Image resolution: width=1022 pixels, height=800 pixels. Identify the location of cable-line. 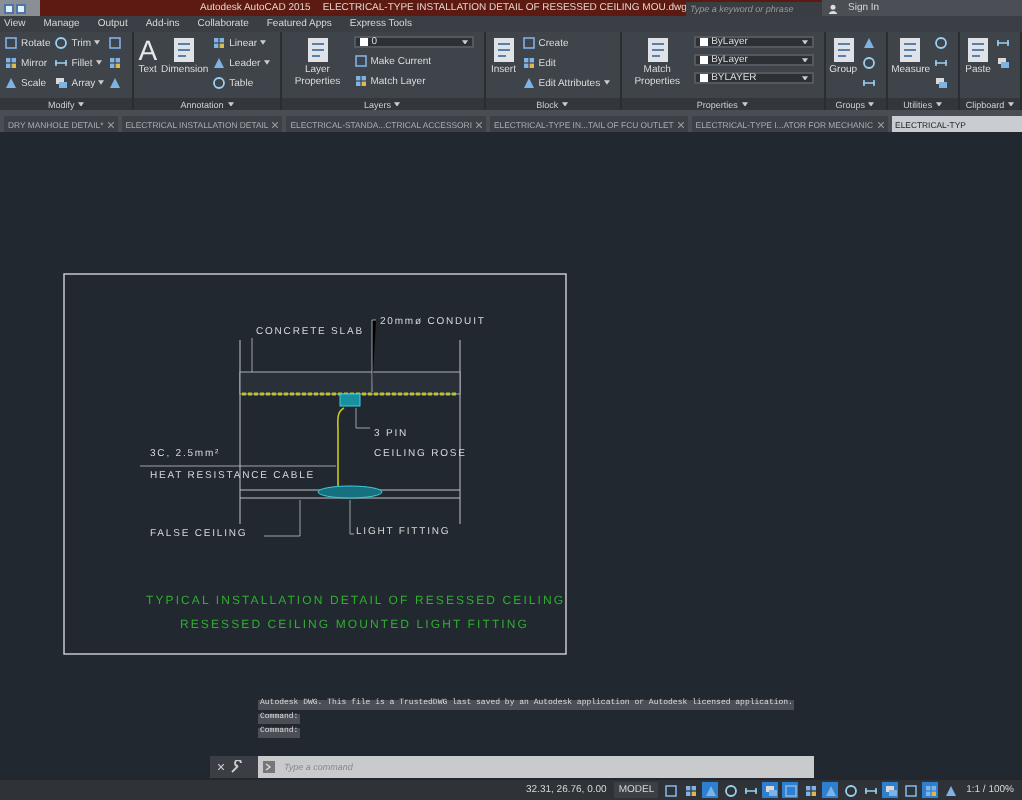
(340, 447).